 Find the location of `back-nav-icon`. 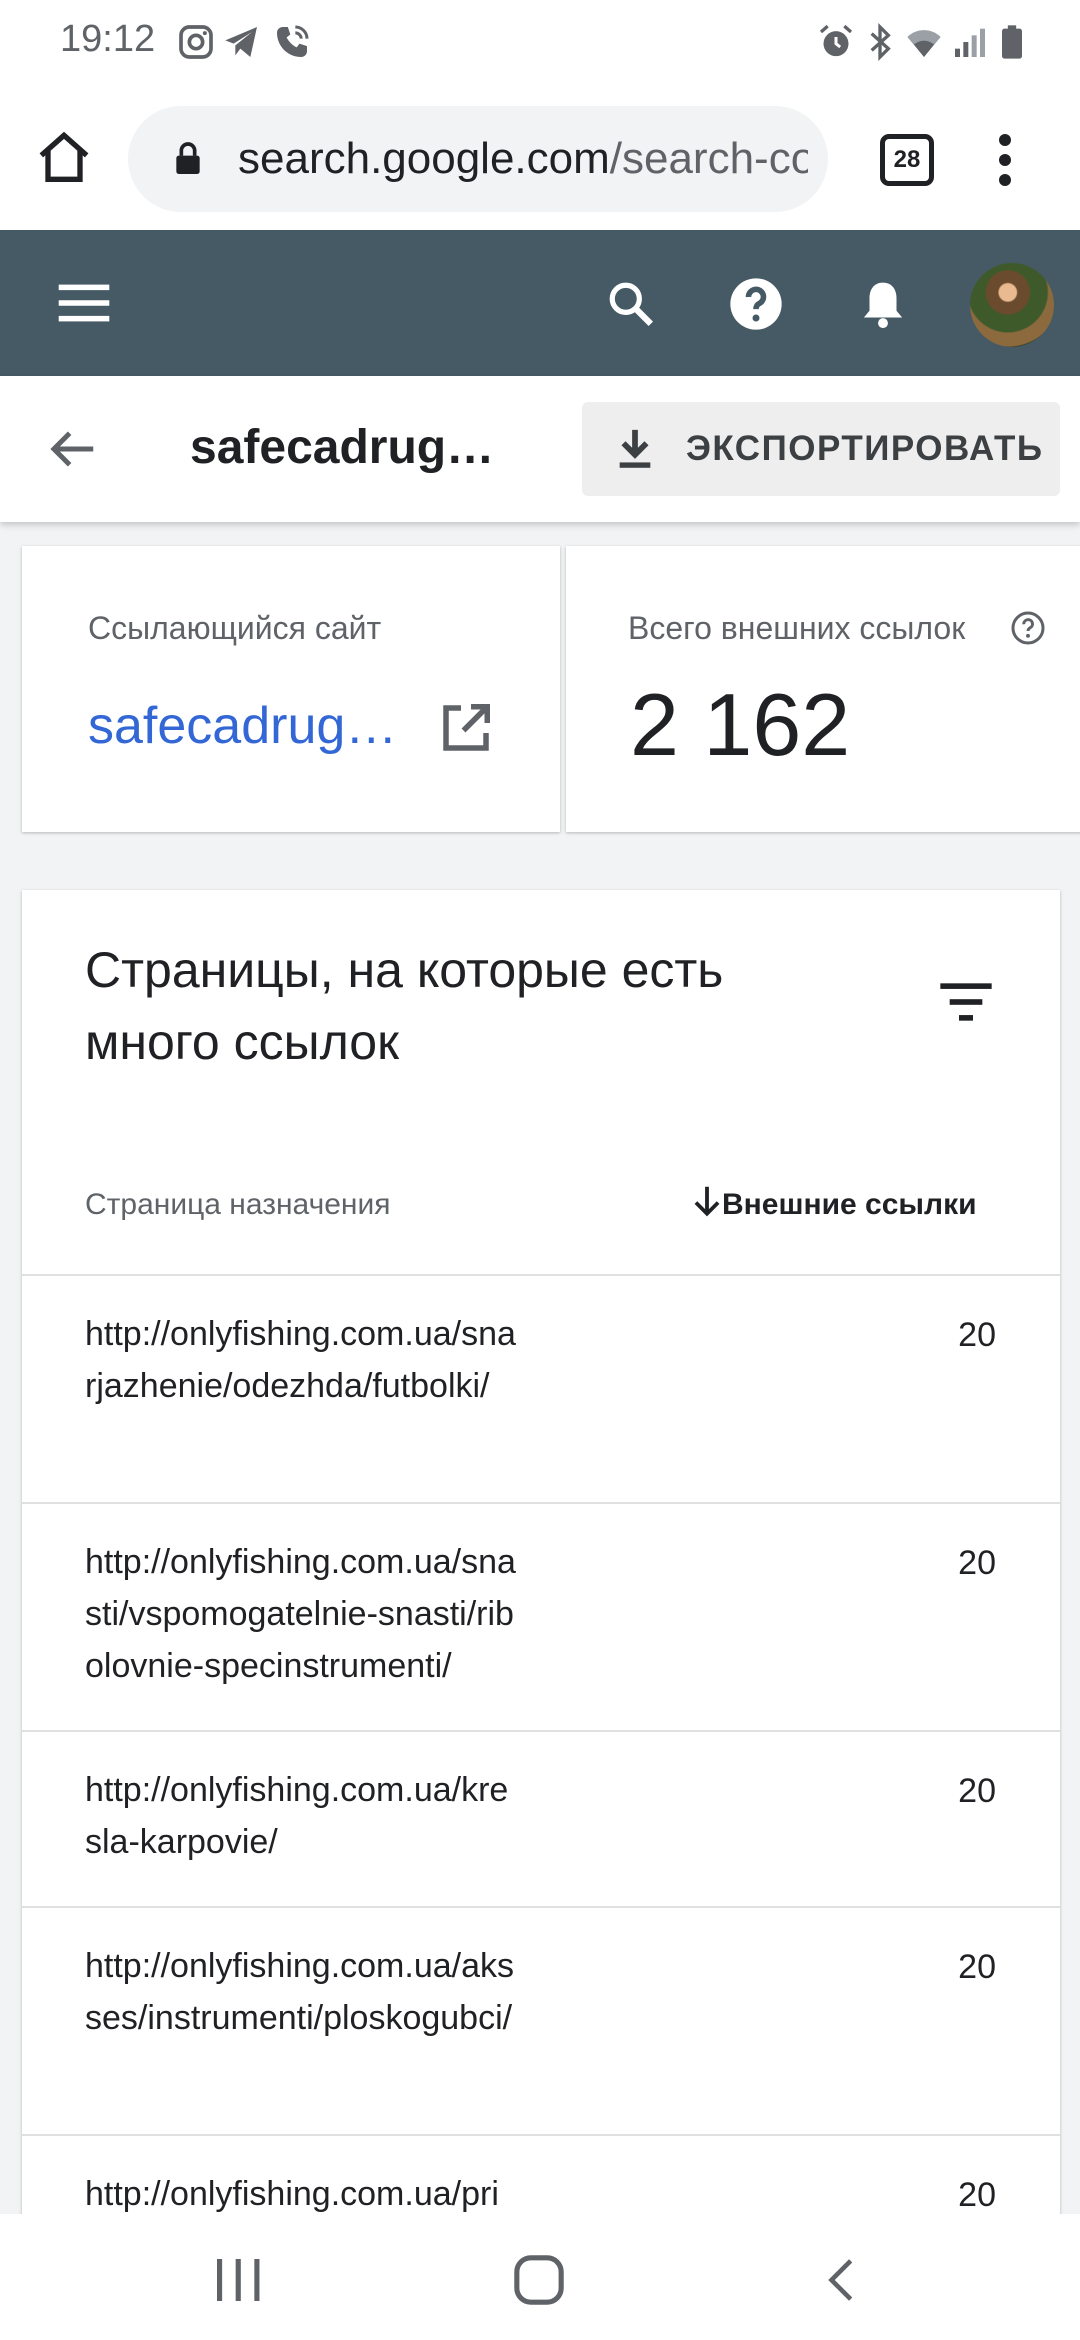

back-nav-icon is located at coordinates (843, 2280).